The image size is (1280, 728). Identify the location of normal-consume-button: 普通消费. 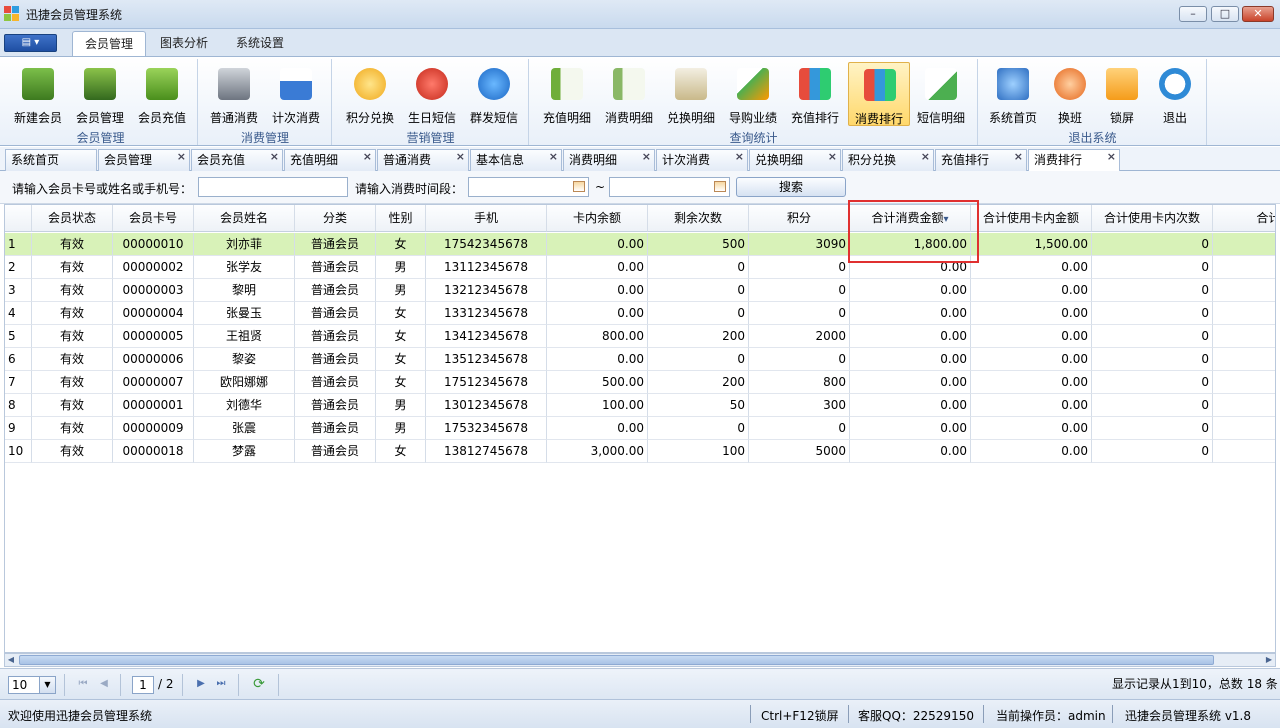
(234, 94).